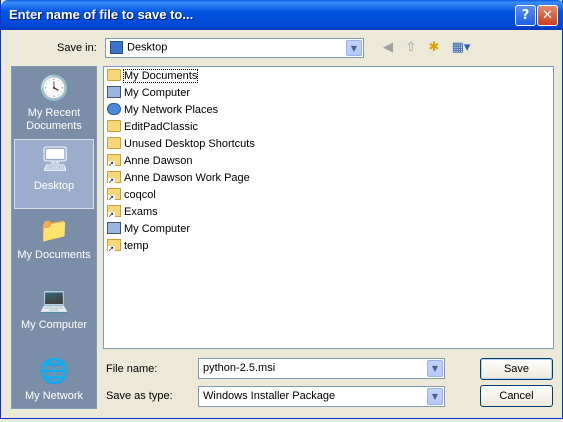  Describe the element at coordinates (114, 228) in the screenshot. I see `computer-shortcut-icon` at that location.